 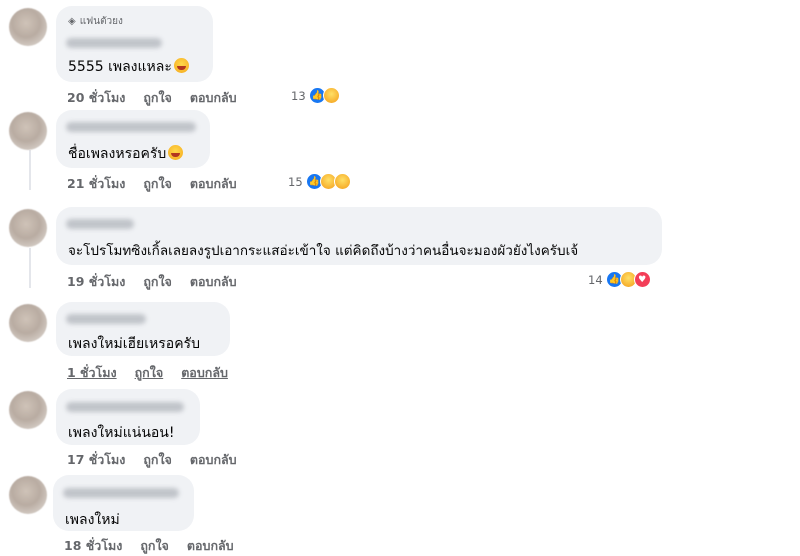 What do you see at coordinates (642, 279) in the screenshot?
I see `love-icon: ♥` at bounding box center [642, 279].